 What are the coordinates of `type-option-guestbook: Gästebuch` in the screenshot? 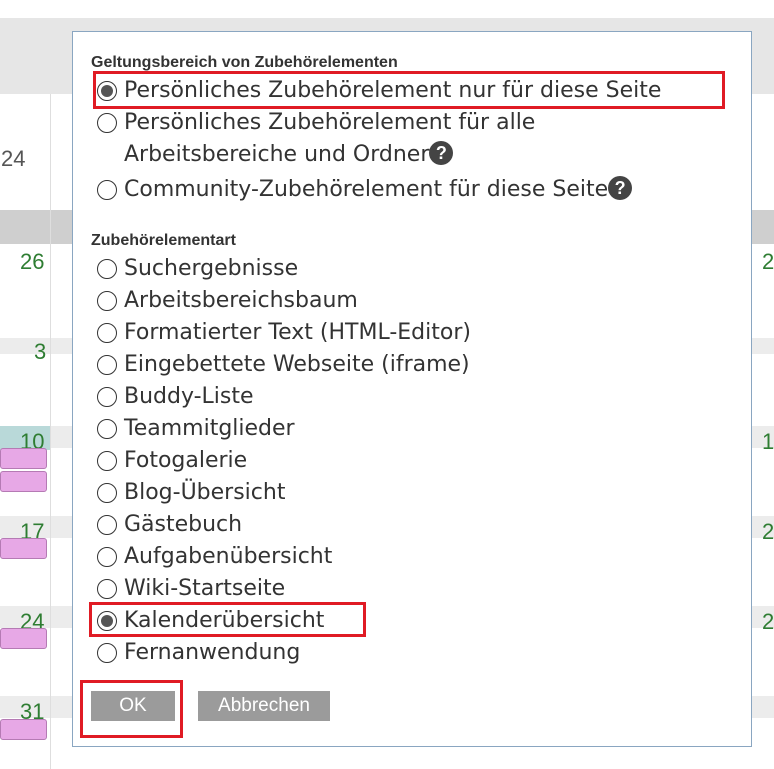 It's located at (169, 525).